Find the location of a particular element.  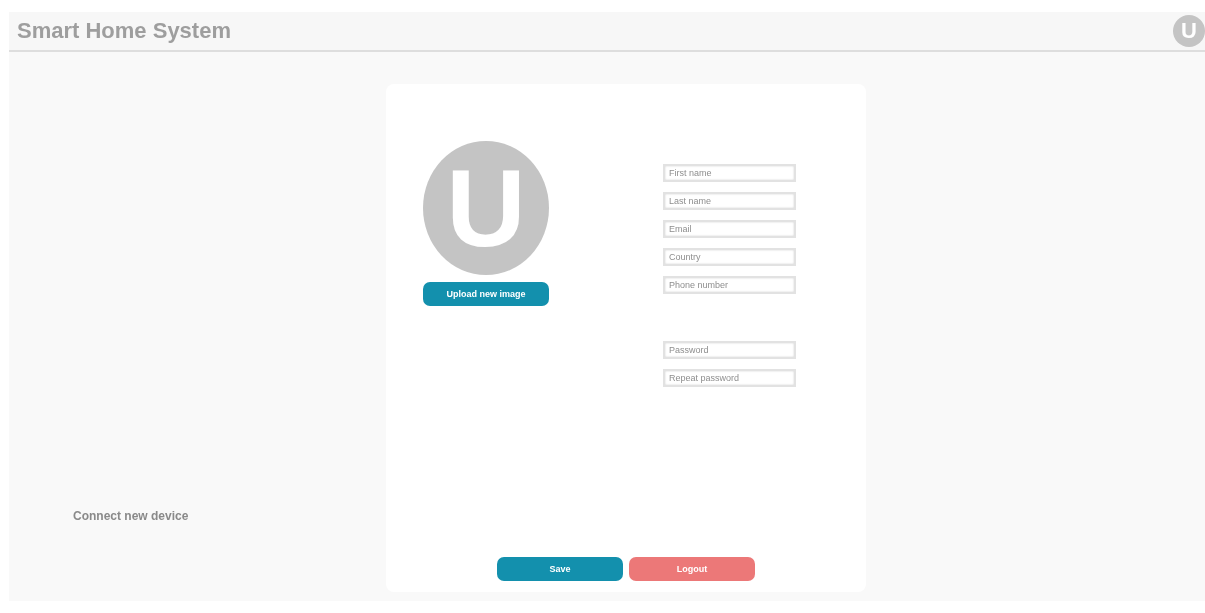

input-field: Email is located at coordinates (729, 229).